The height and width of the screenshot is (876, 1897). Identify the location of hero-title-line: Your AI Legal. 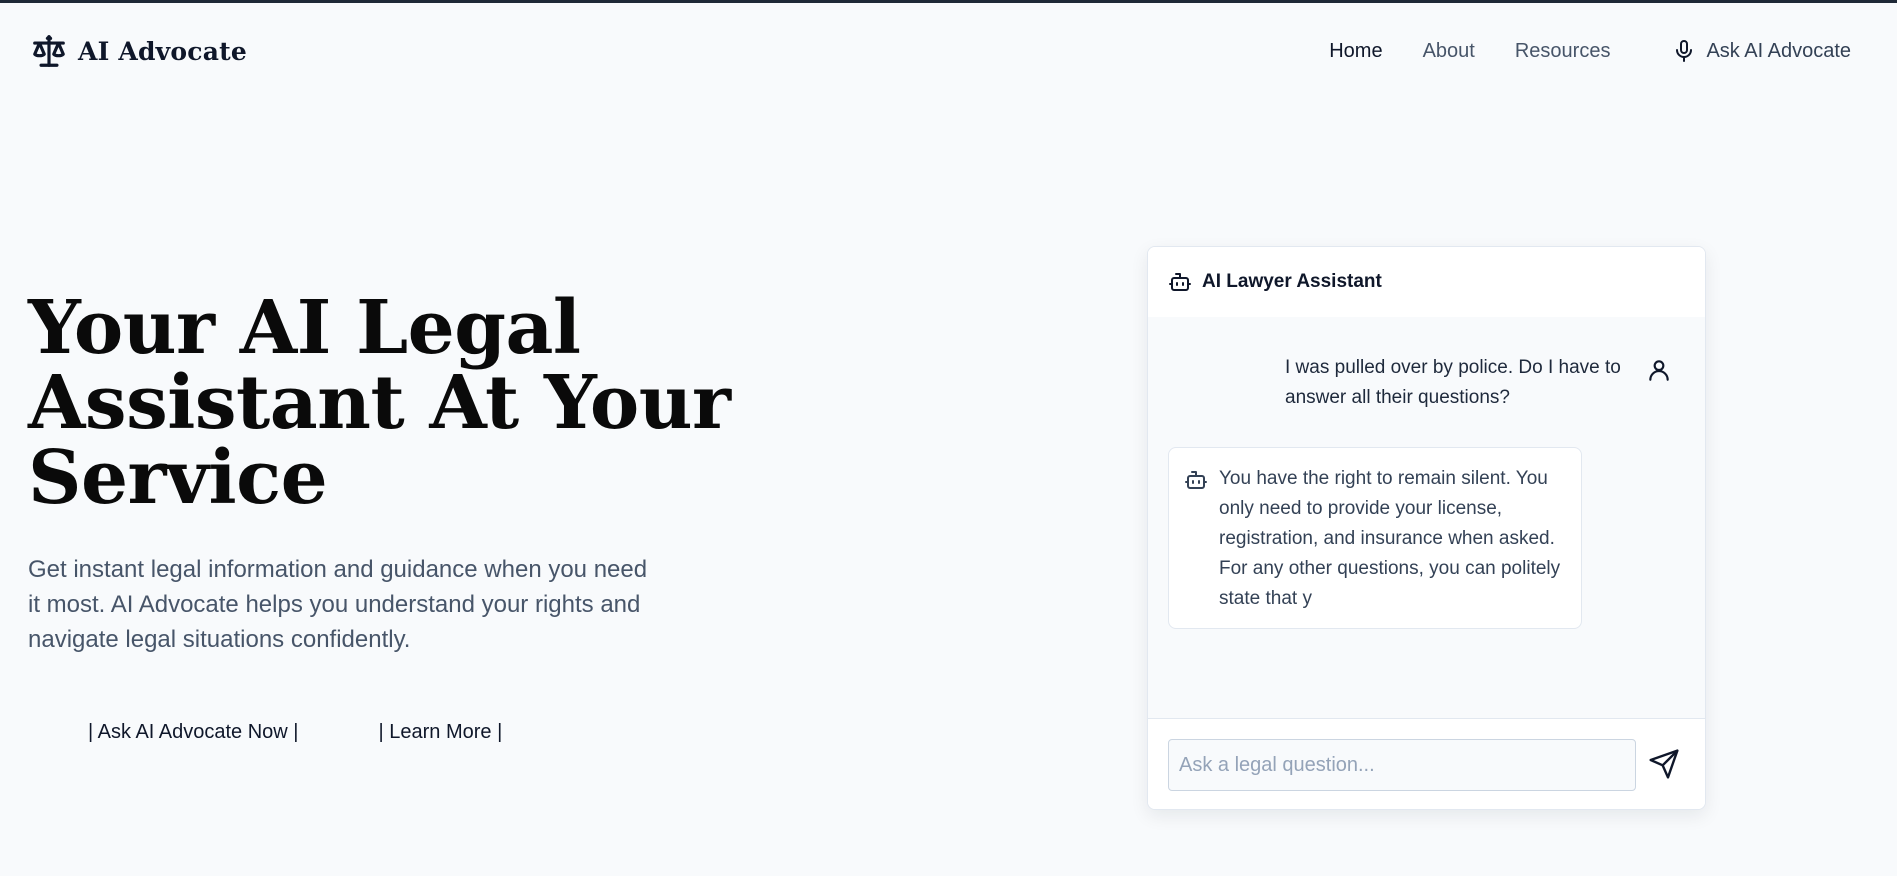
(304, 328).